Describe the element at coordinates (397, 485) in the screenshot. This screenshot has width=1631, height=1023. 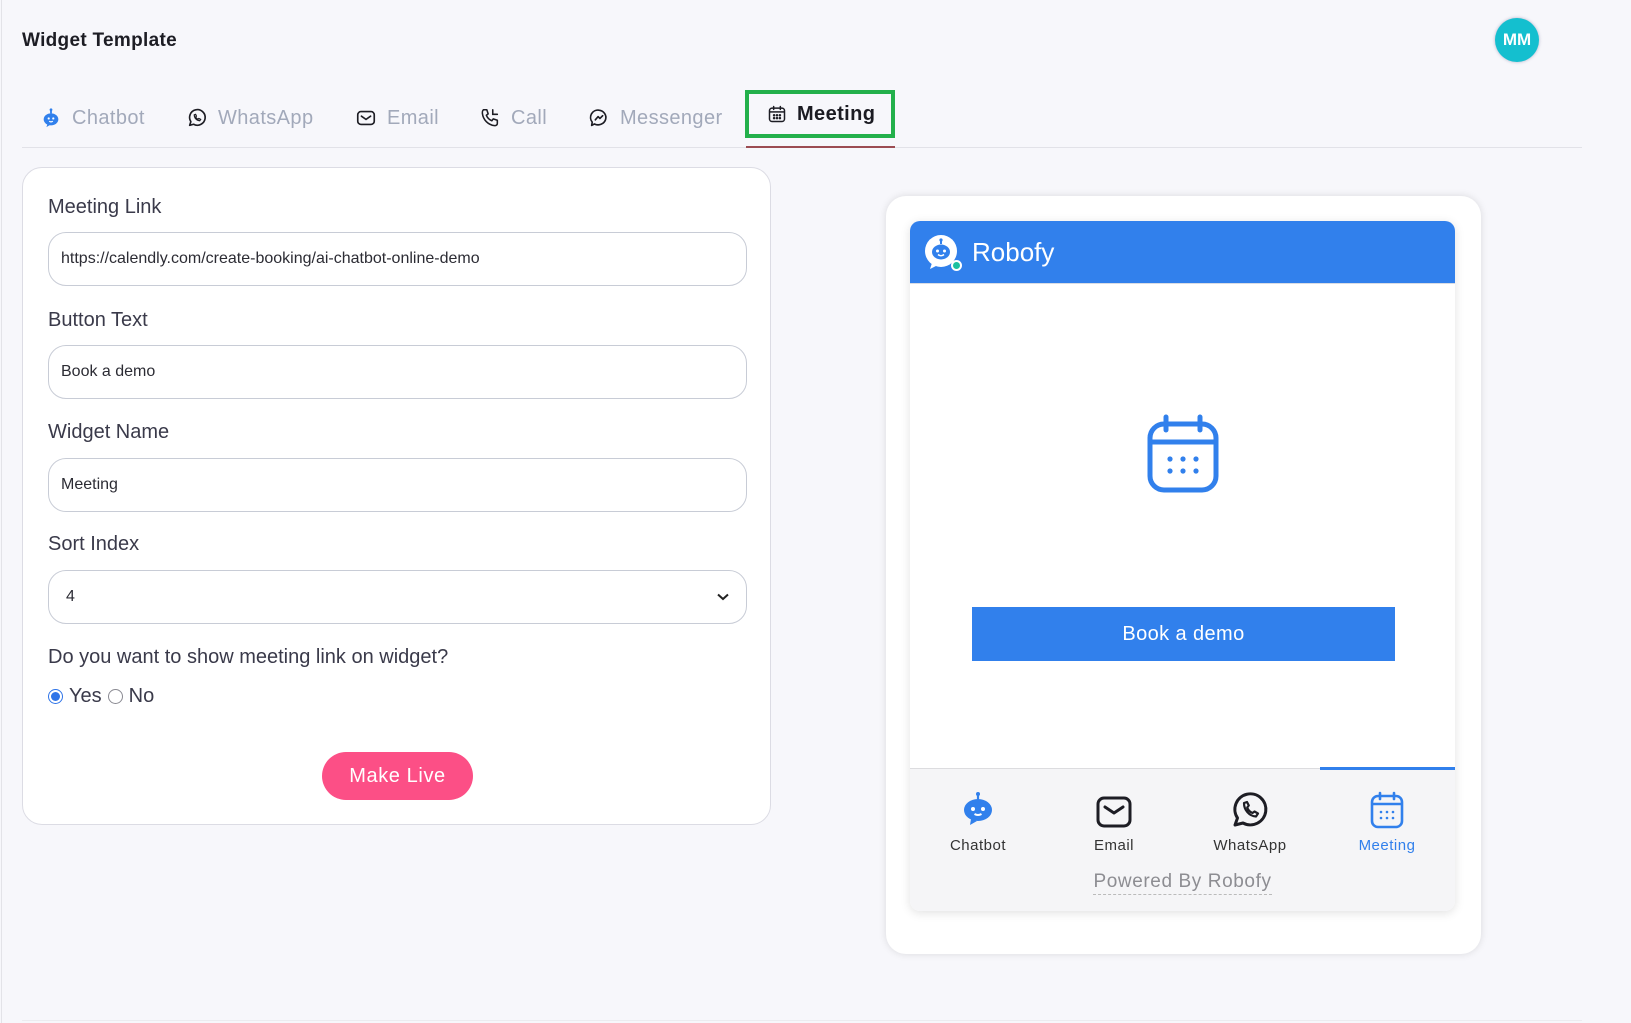
I see `widget-name-input` at that location.